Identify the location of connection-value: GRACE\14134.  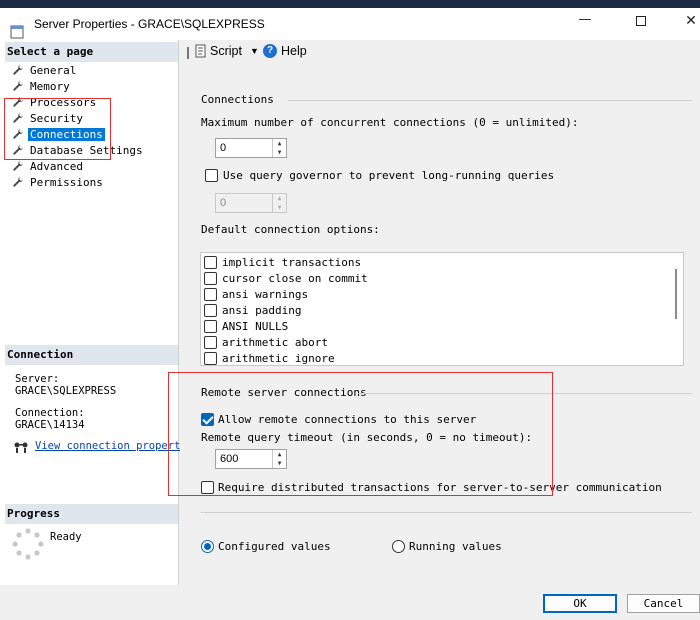
(50, 425).